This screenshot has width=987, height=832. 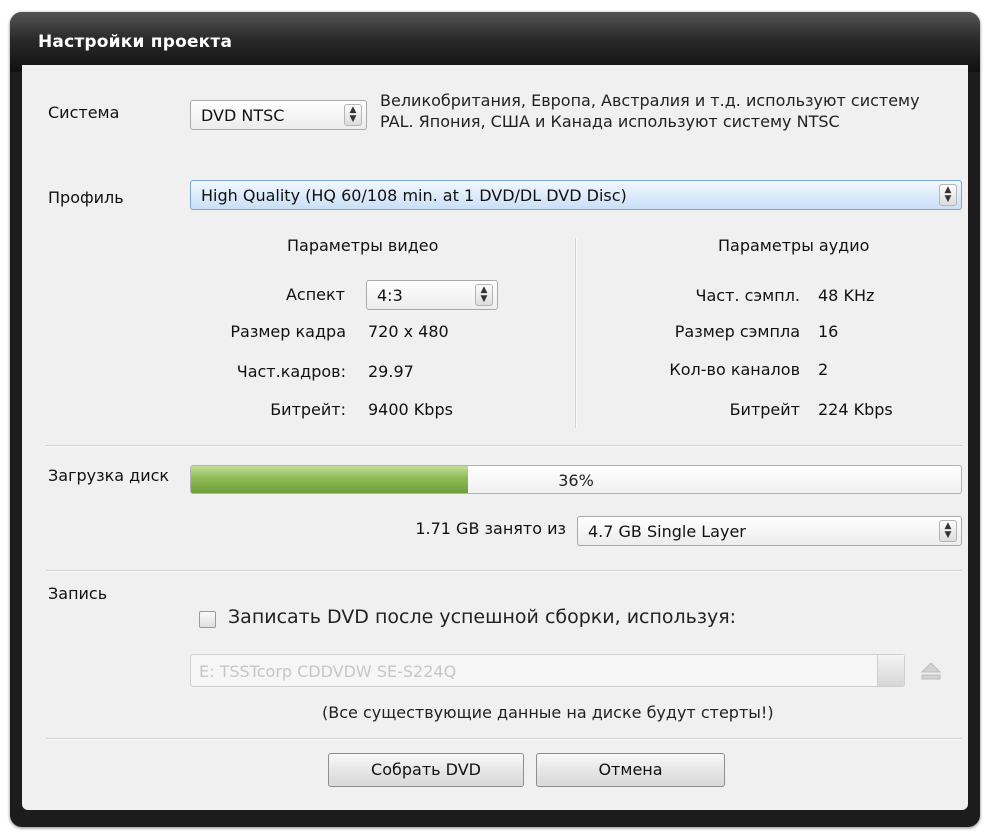 What do you see at coordinates (737, 331) in the screenshot?
I see `sample-size-label: Размер сэмпла` at bounding box center [737, 331].